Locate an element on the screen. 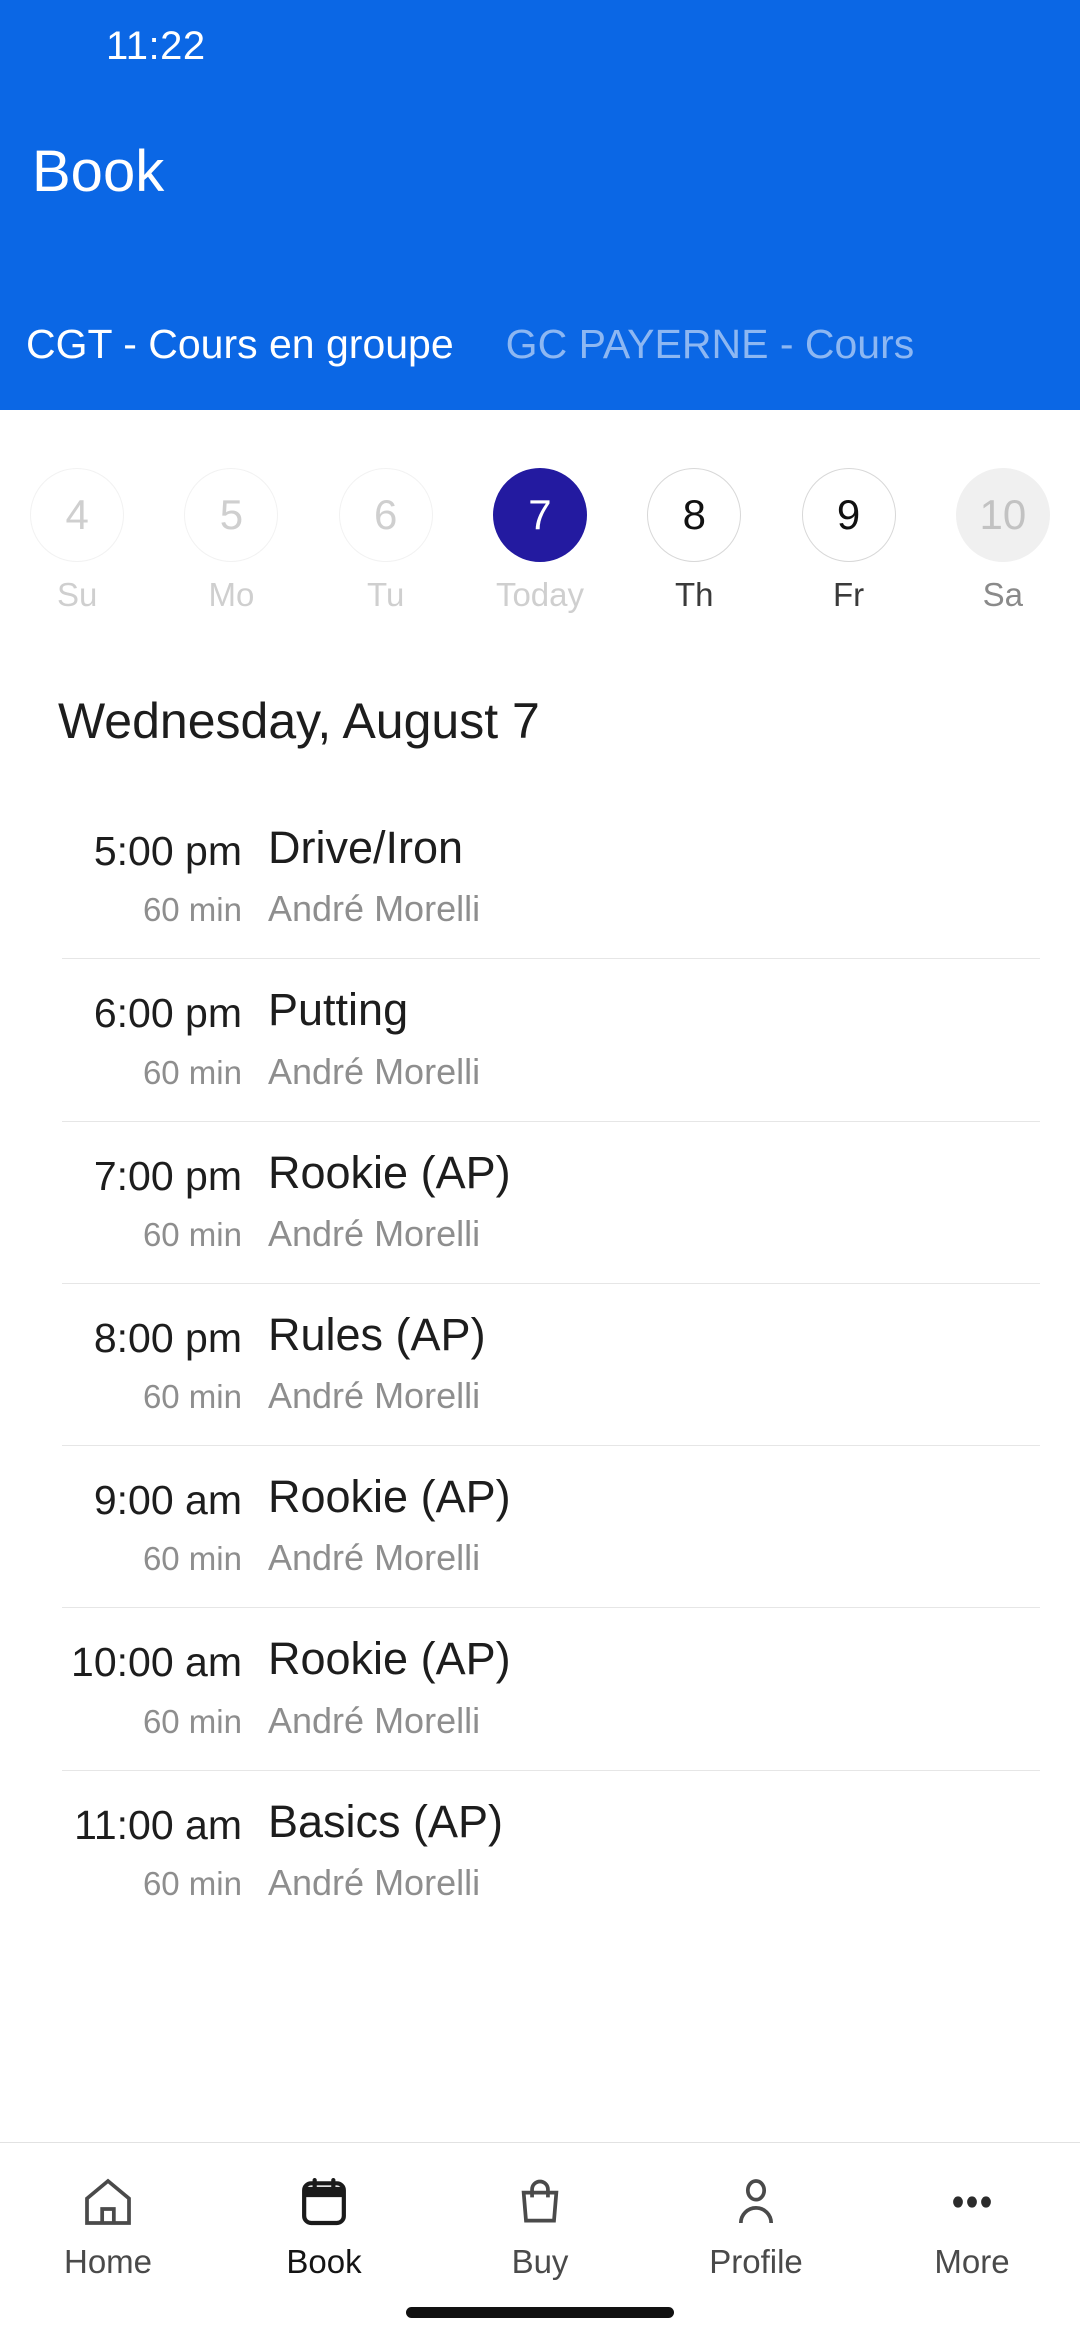 The image size is (1080, 2340). ellipsis-icon is located at coordinates (972, 2202).